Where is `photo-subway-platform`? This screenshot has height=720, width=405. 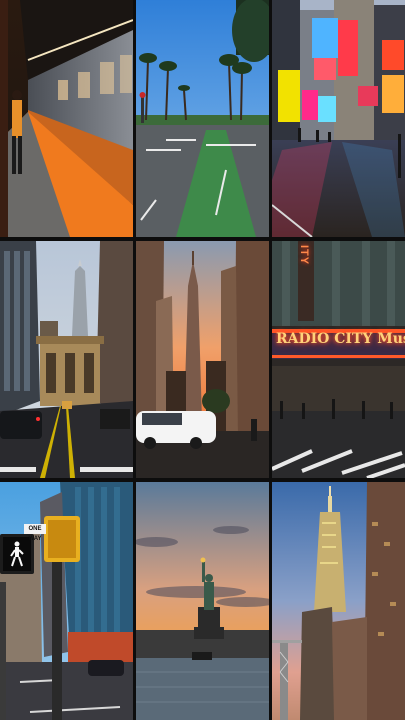 photo-subway-platform is located at coordinates (66, 118).